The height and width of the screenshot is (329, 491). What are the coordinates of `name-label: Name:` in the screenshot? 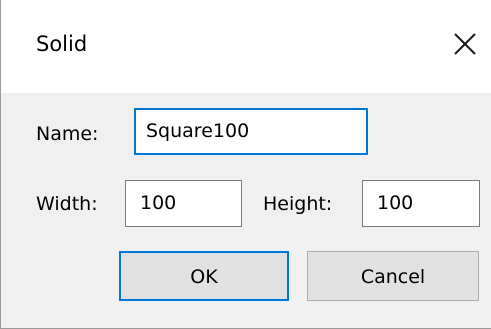 It's located at (67, 134).